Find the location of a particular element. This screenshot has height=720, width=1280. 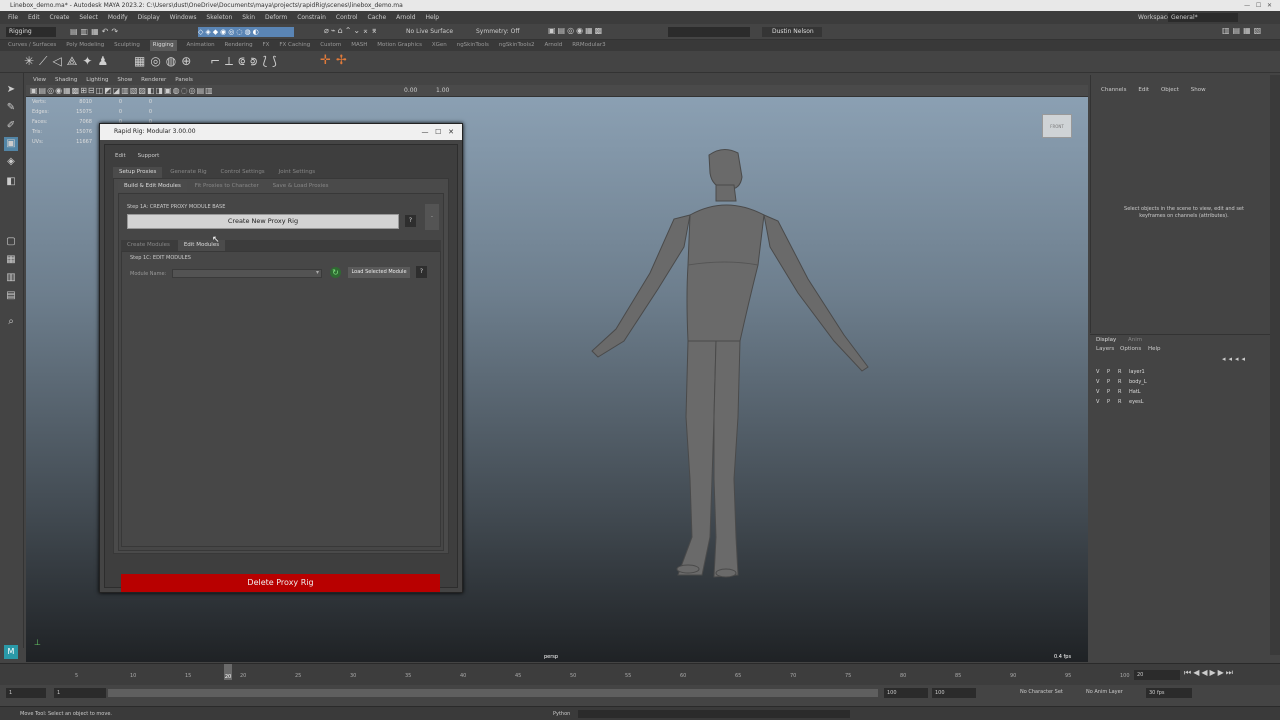

single-view-icon: ▢ is located at coordinates (11, 242).